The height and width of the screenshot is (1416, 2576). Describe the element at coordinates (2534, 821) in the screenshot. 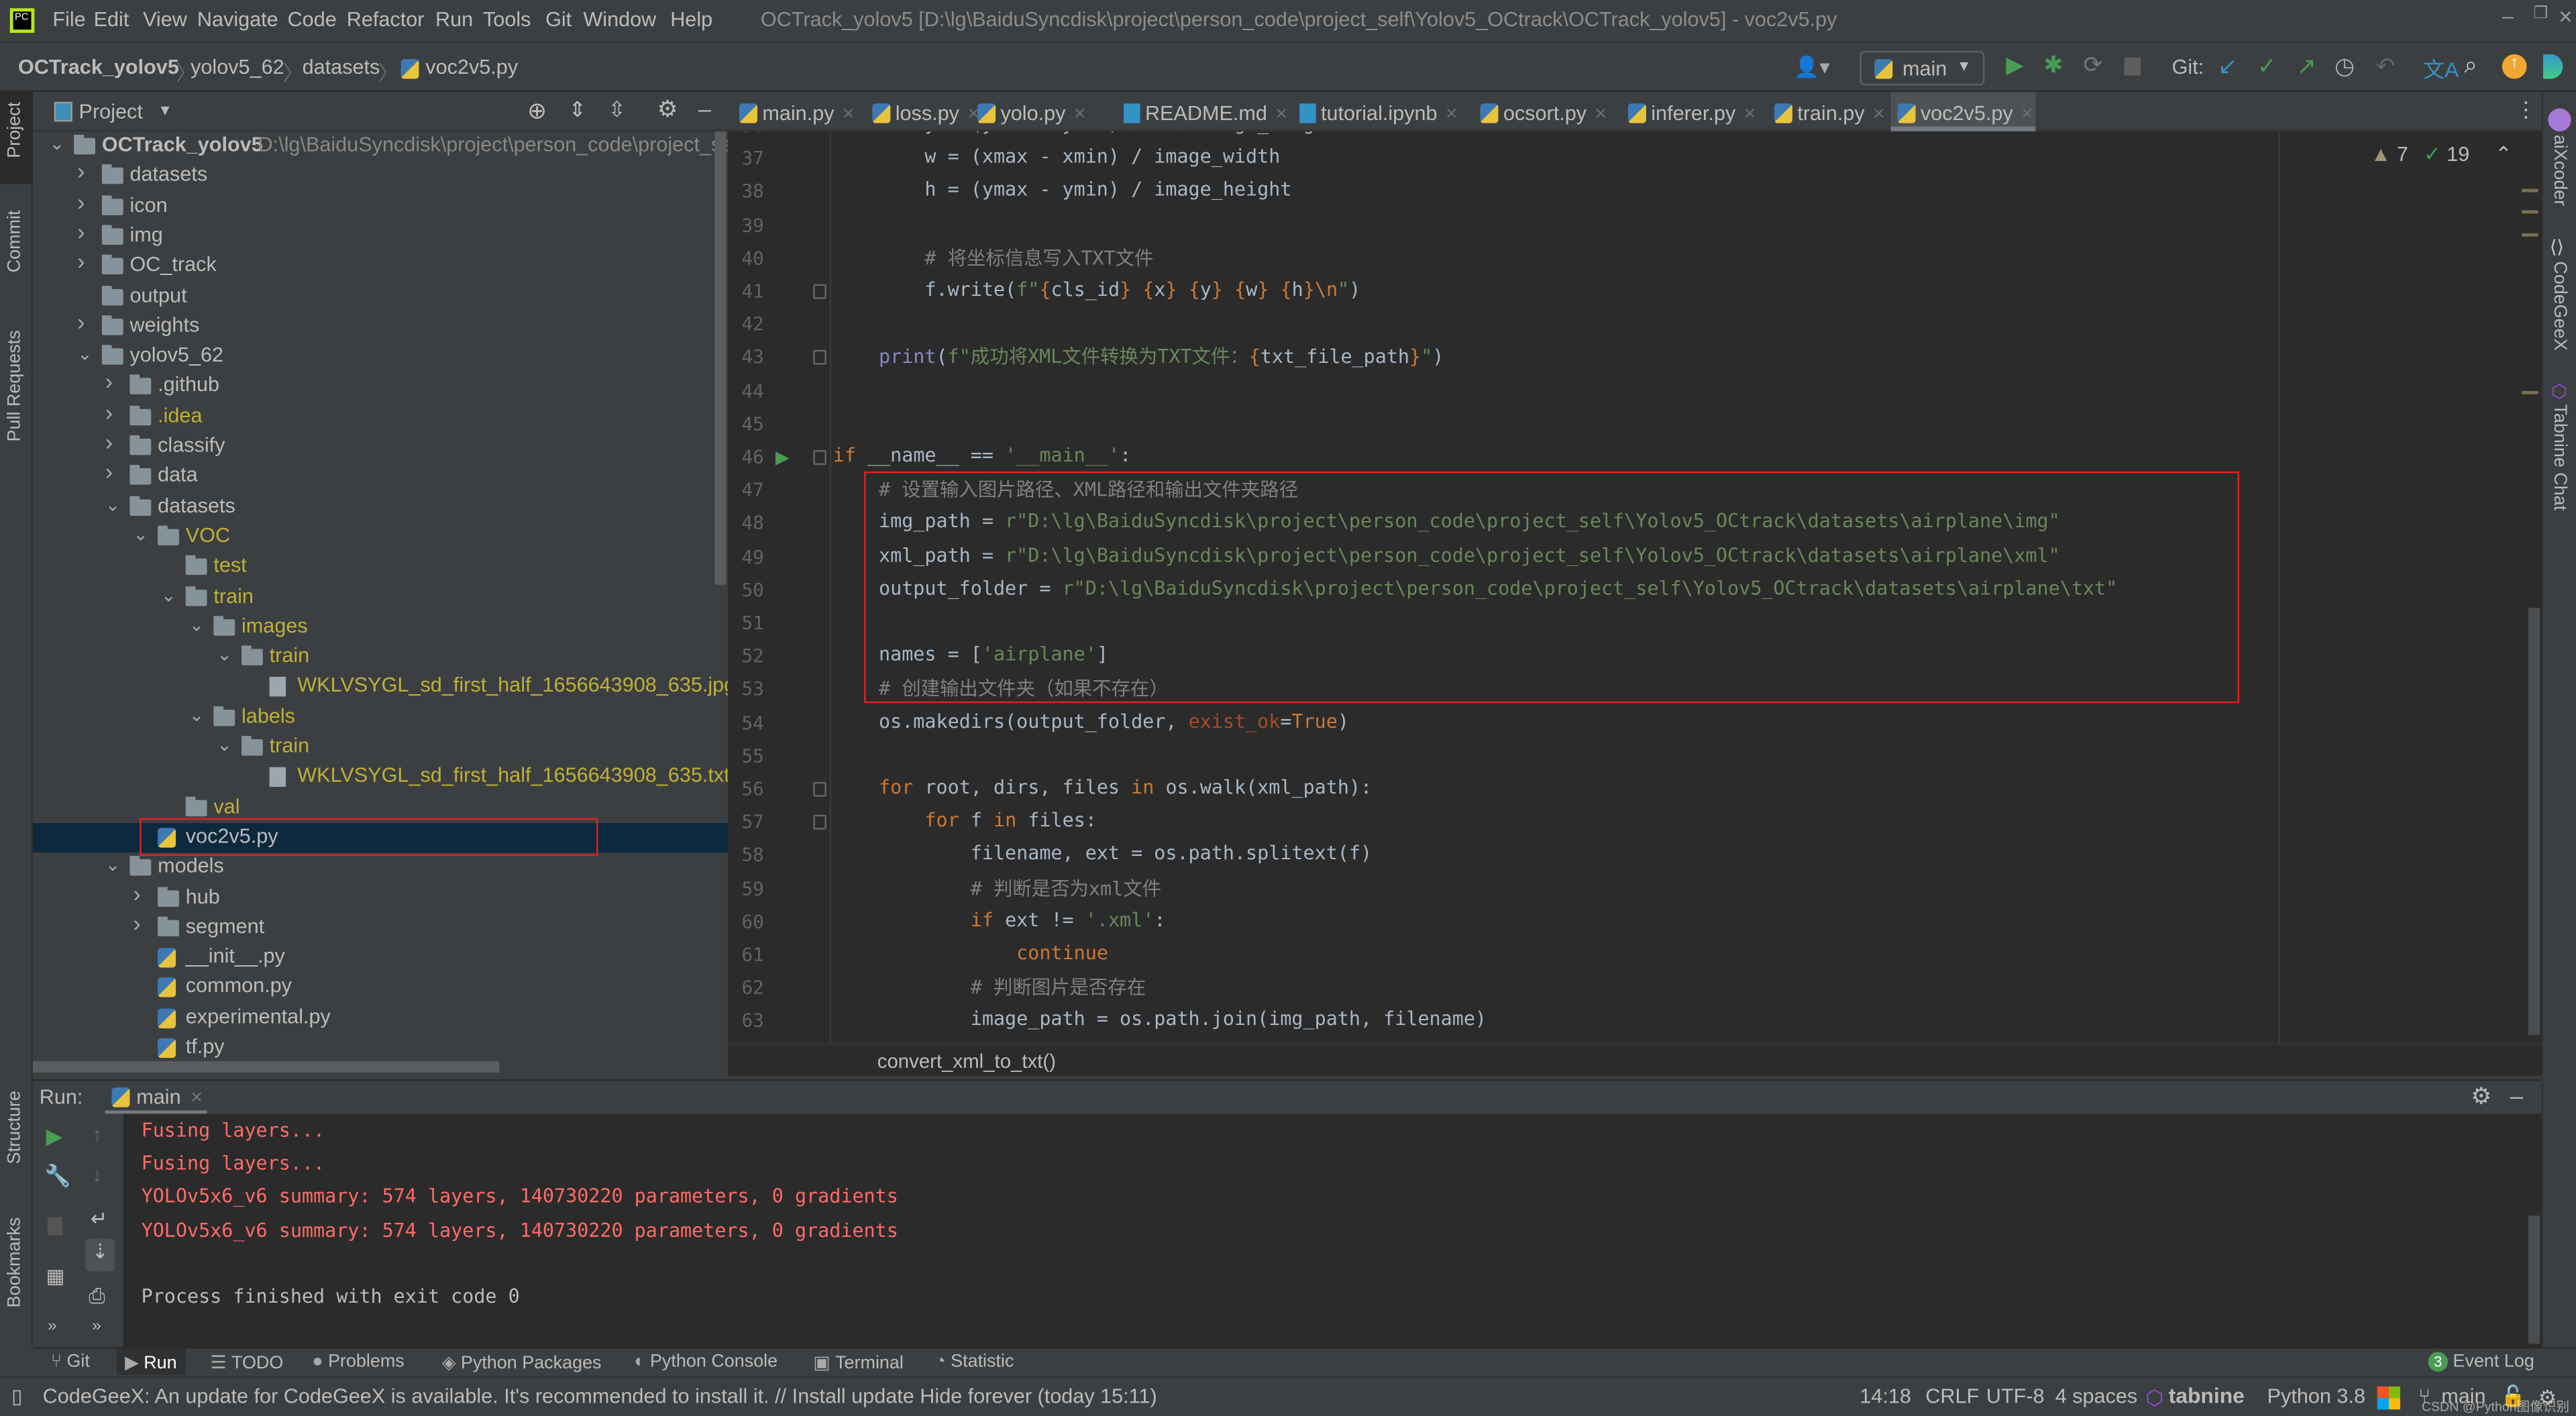

I see `editor-scrollbar` at that location.